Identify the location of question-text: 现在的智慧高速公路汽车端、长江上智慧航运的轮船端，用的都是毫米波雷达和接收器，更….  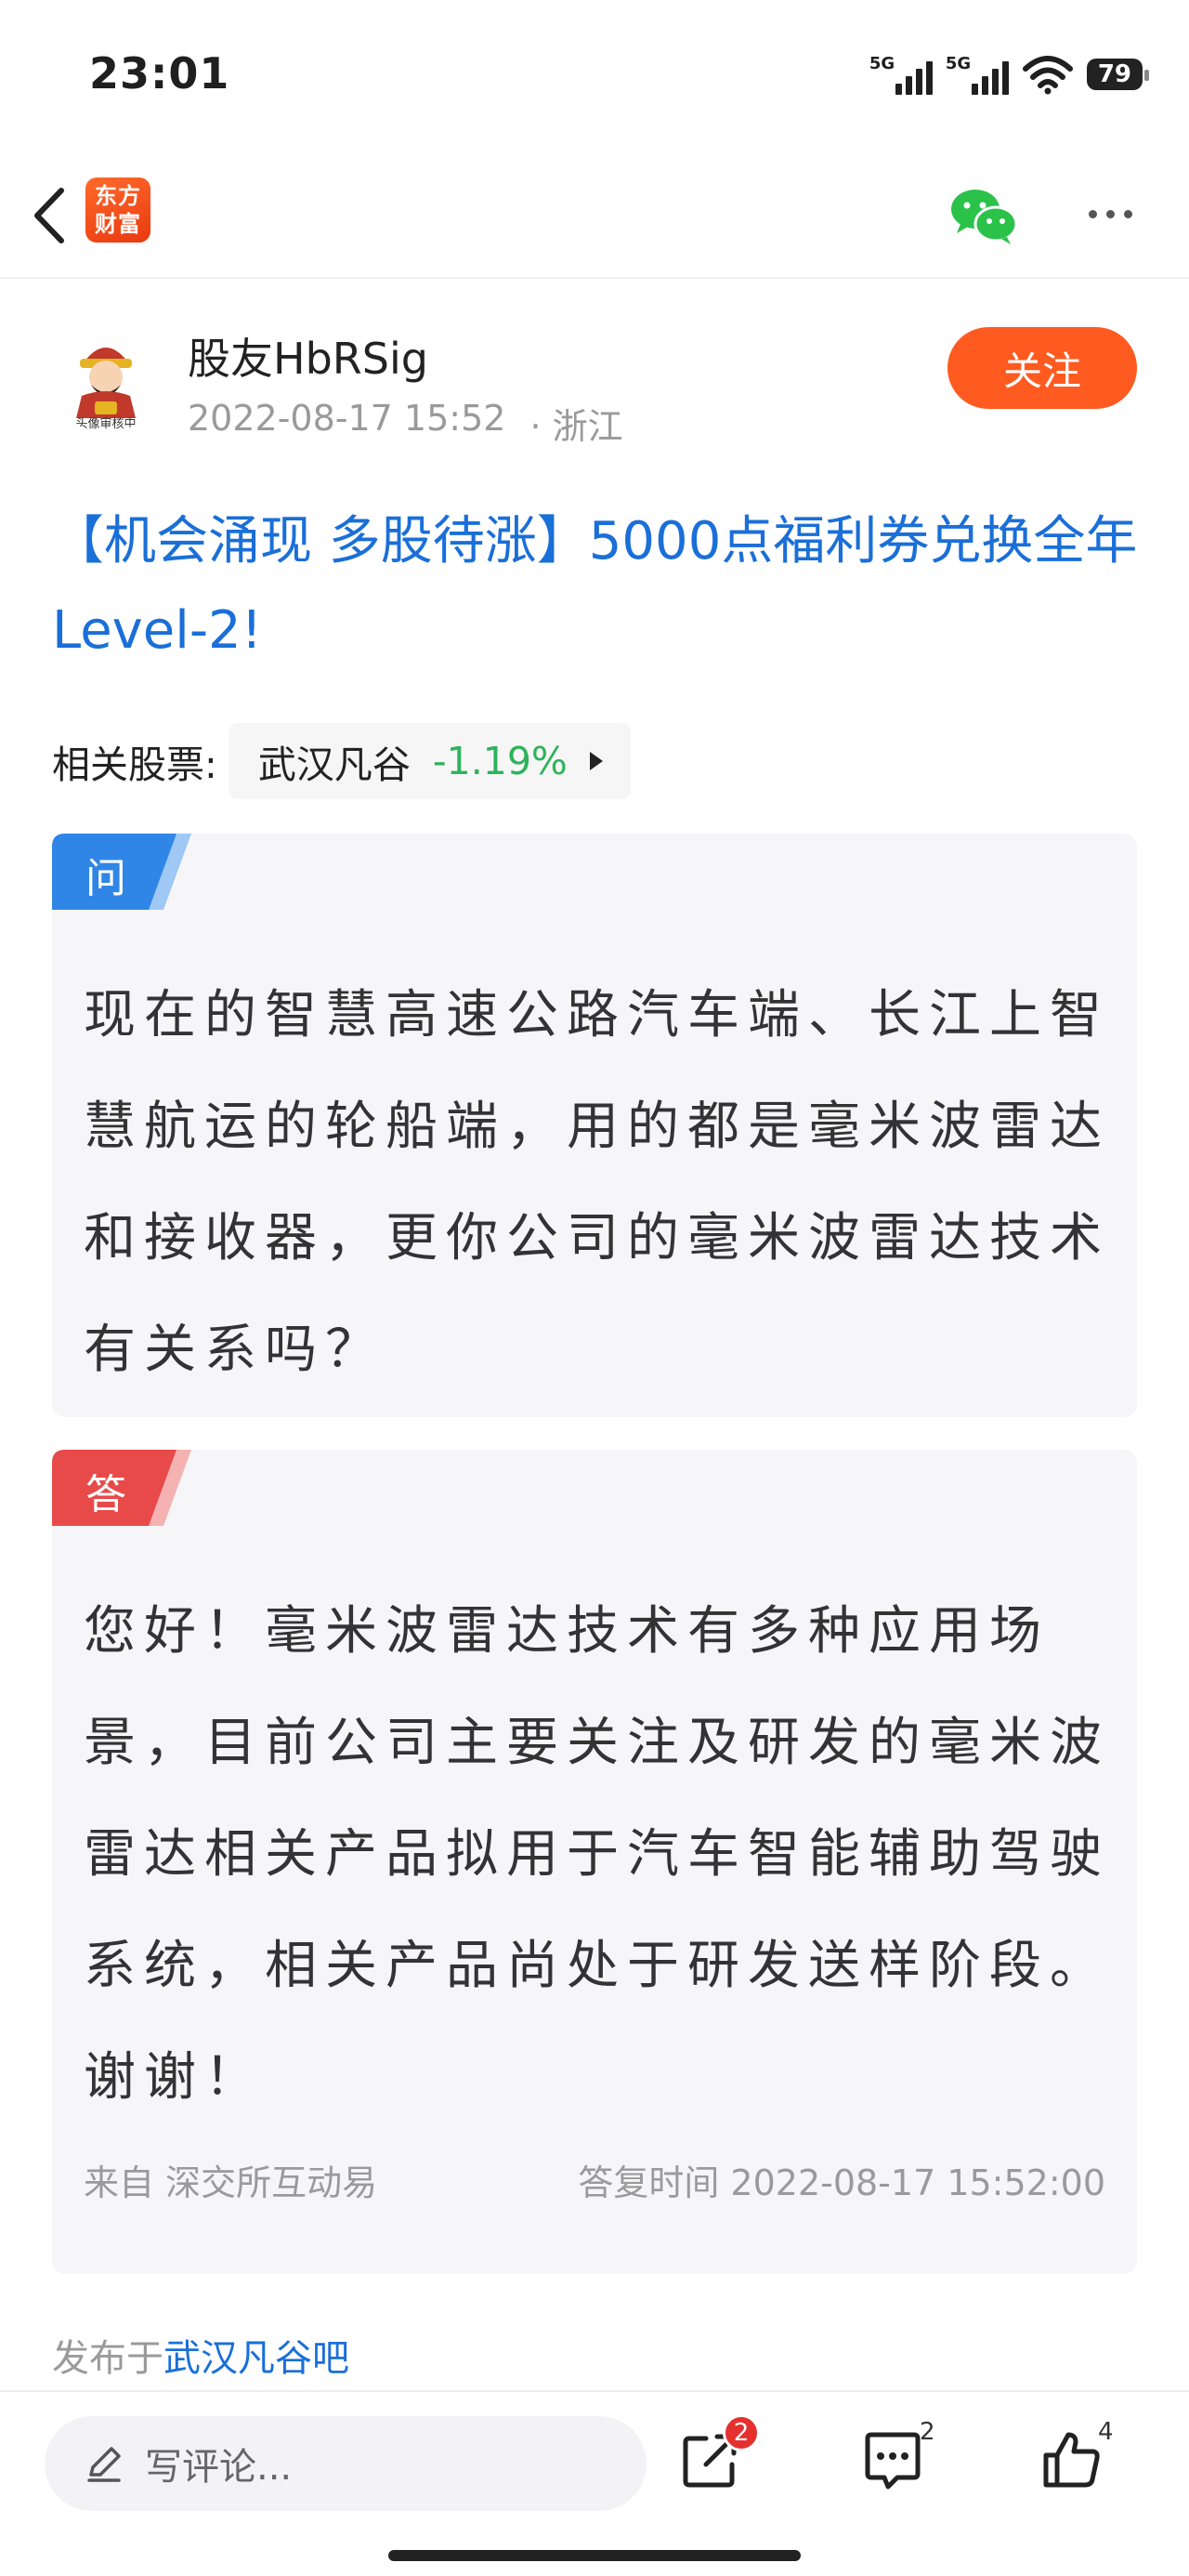
(597, 1182).